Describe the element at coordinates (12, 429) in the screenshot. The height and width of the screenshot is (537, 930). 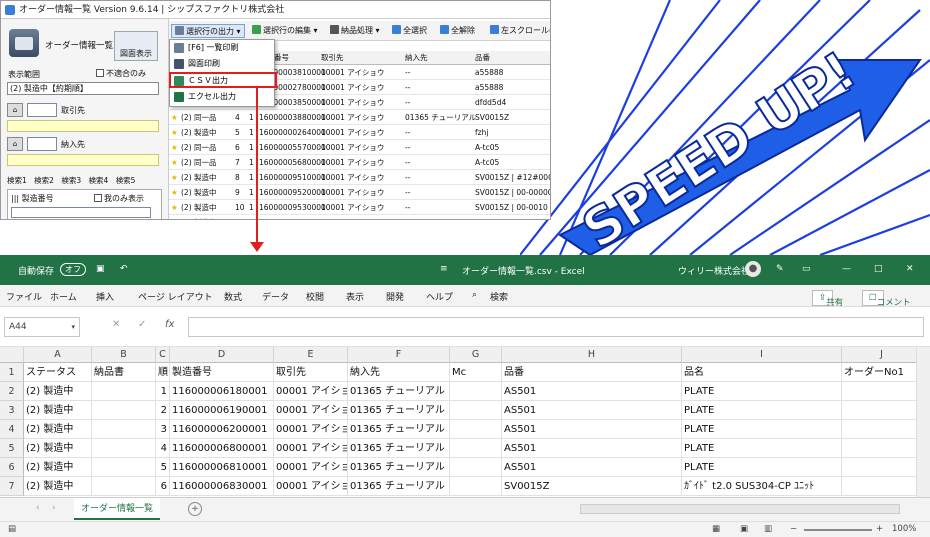
I see `row-header: 4` at that location.